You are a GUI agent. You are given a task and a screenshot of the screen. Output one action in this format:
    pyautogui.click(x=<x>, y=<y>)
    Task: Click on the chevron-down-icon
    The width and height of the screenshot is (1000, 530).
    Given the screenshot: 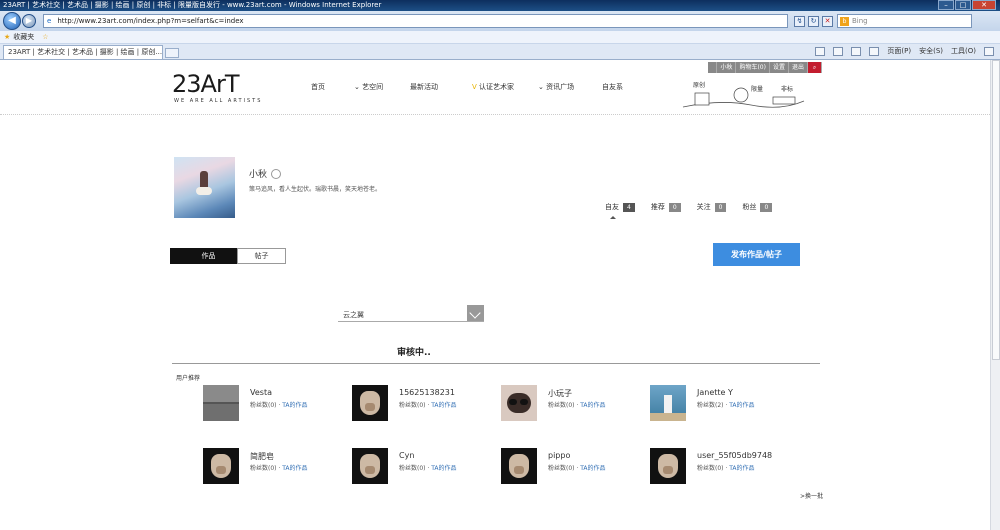 What is the action you would take?
    pyautogui.click(x=475, y=313)
    